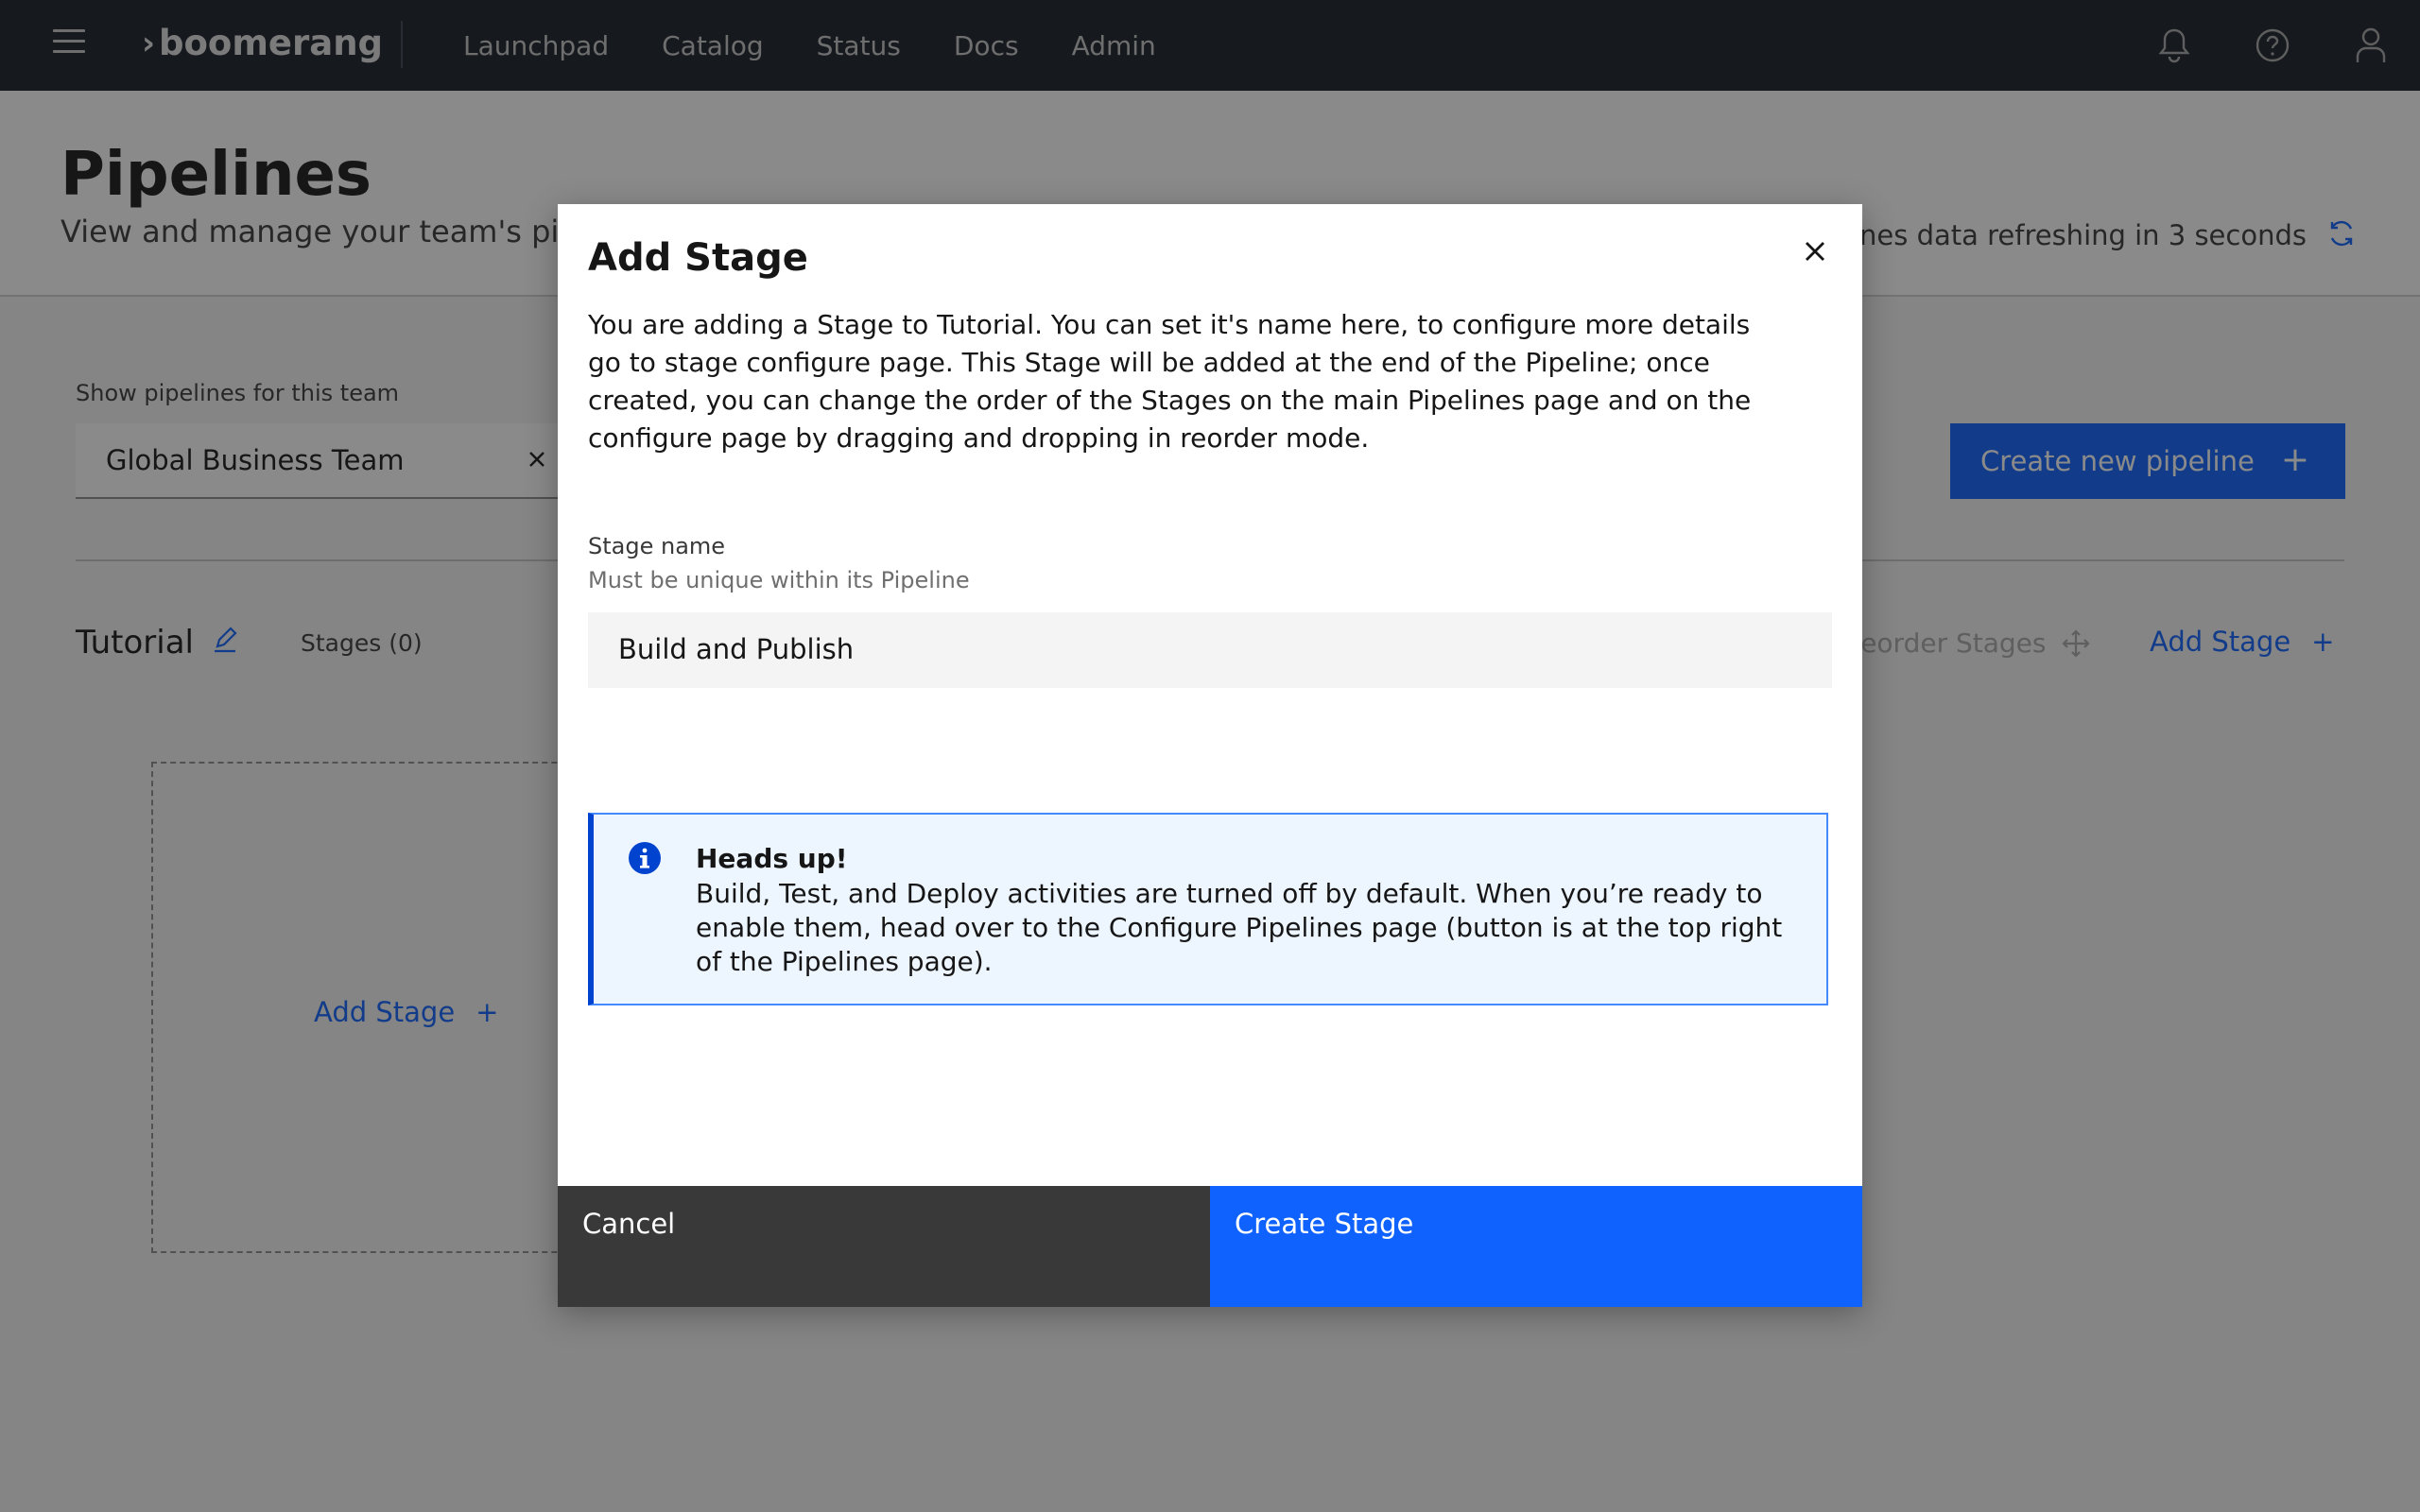  Describe the element at coordinates (657, 546) in the screenshot. I see `stage-name-label: Stage name` at that location.